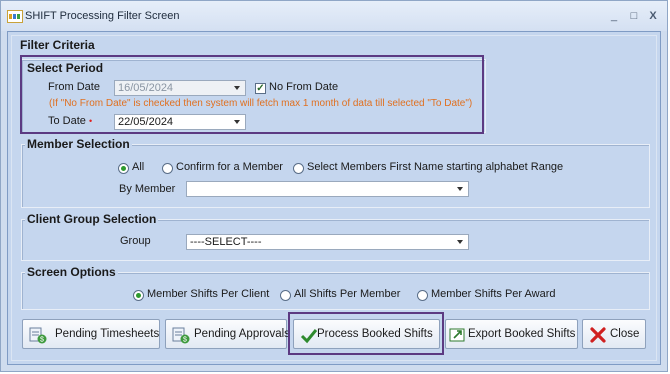 The image size is (670, 374). Describe the element at coordinates (457, 335) in the screenshot. I see `export-icon` at that location.